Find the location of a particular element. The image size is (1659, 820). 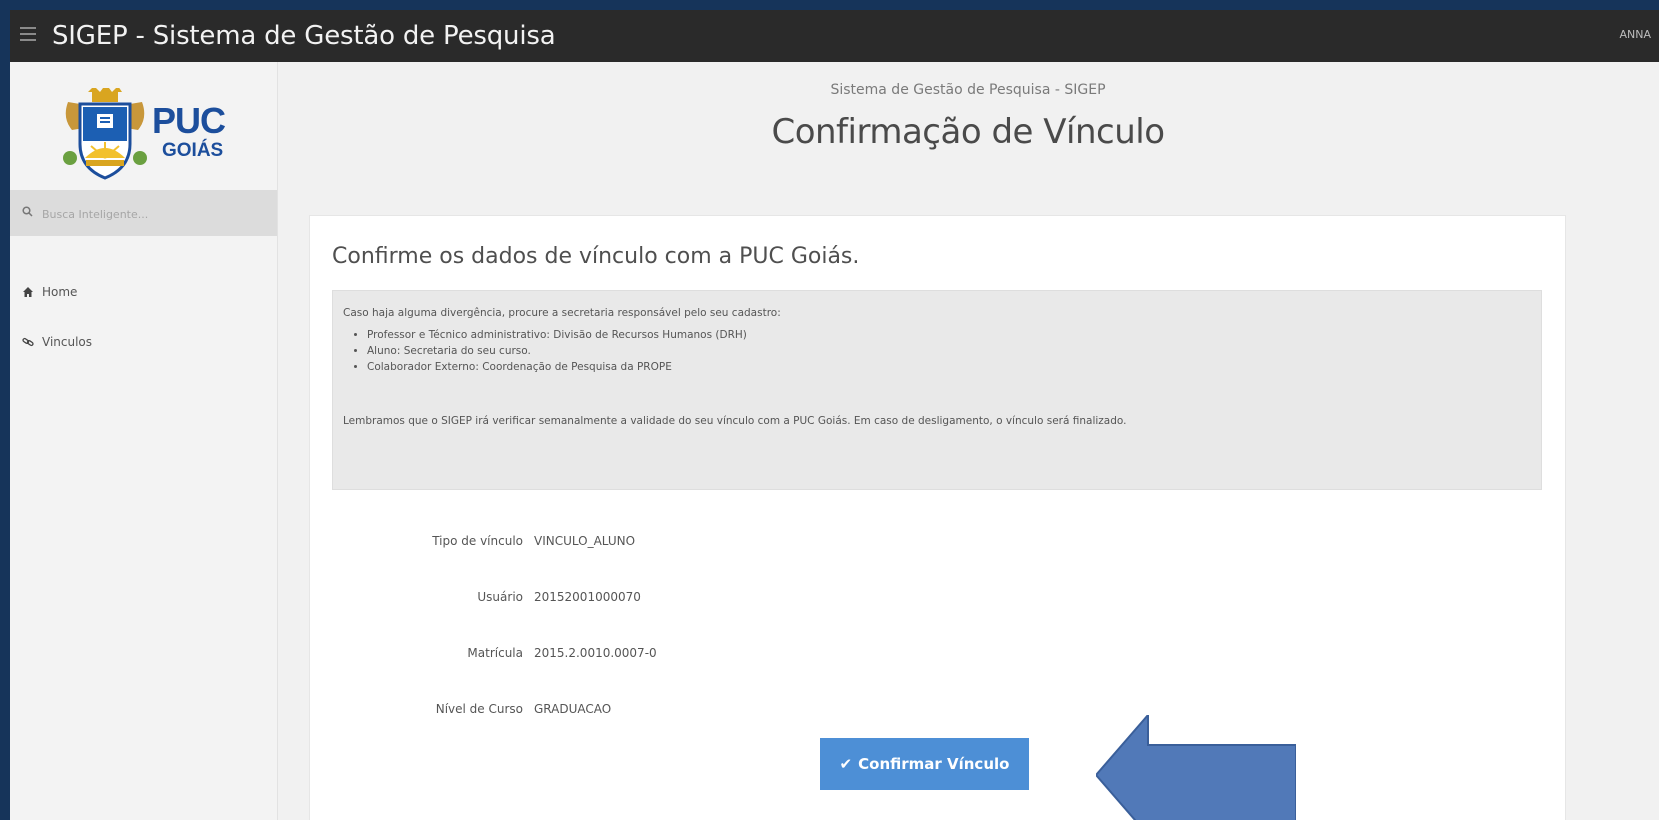

field-value: 2015.2.0010.0007-0 is located at coordinates (595, 653).